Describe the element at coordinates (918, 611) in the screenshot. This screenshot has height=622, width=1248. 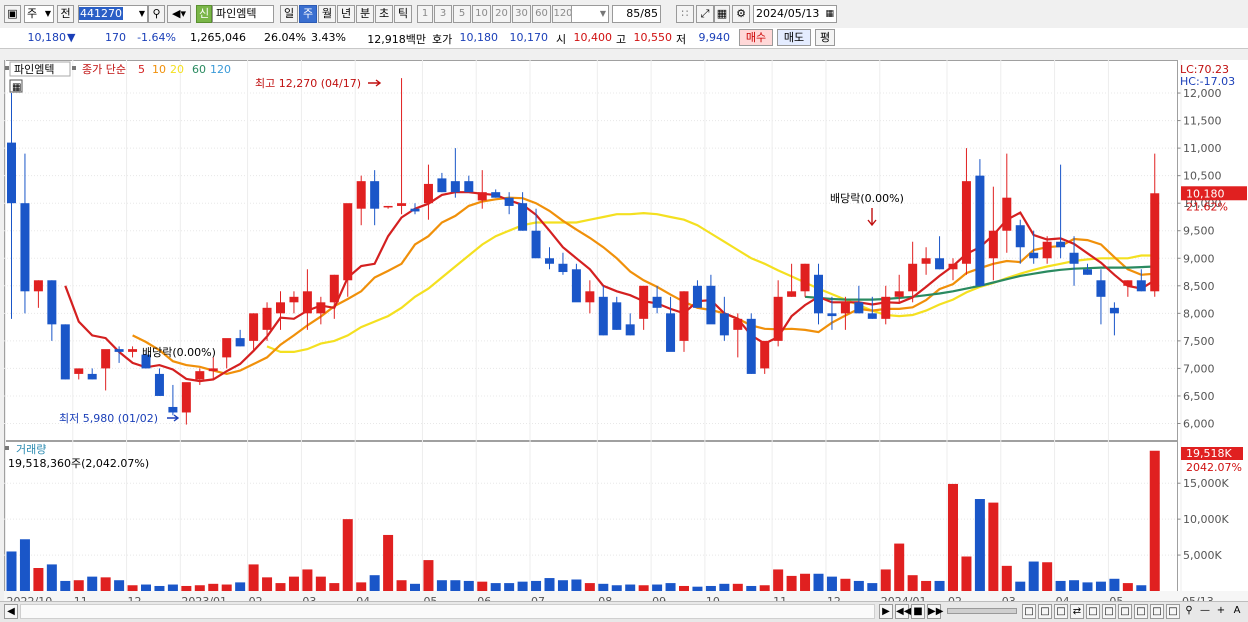
I see `stop-icon: ■` at that location.